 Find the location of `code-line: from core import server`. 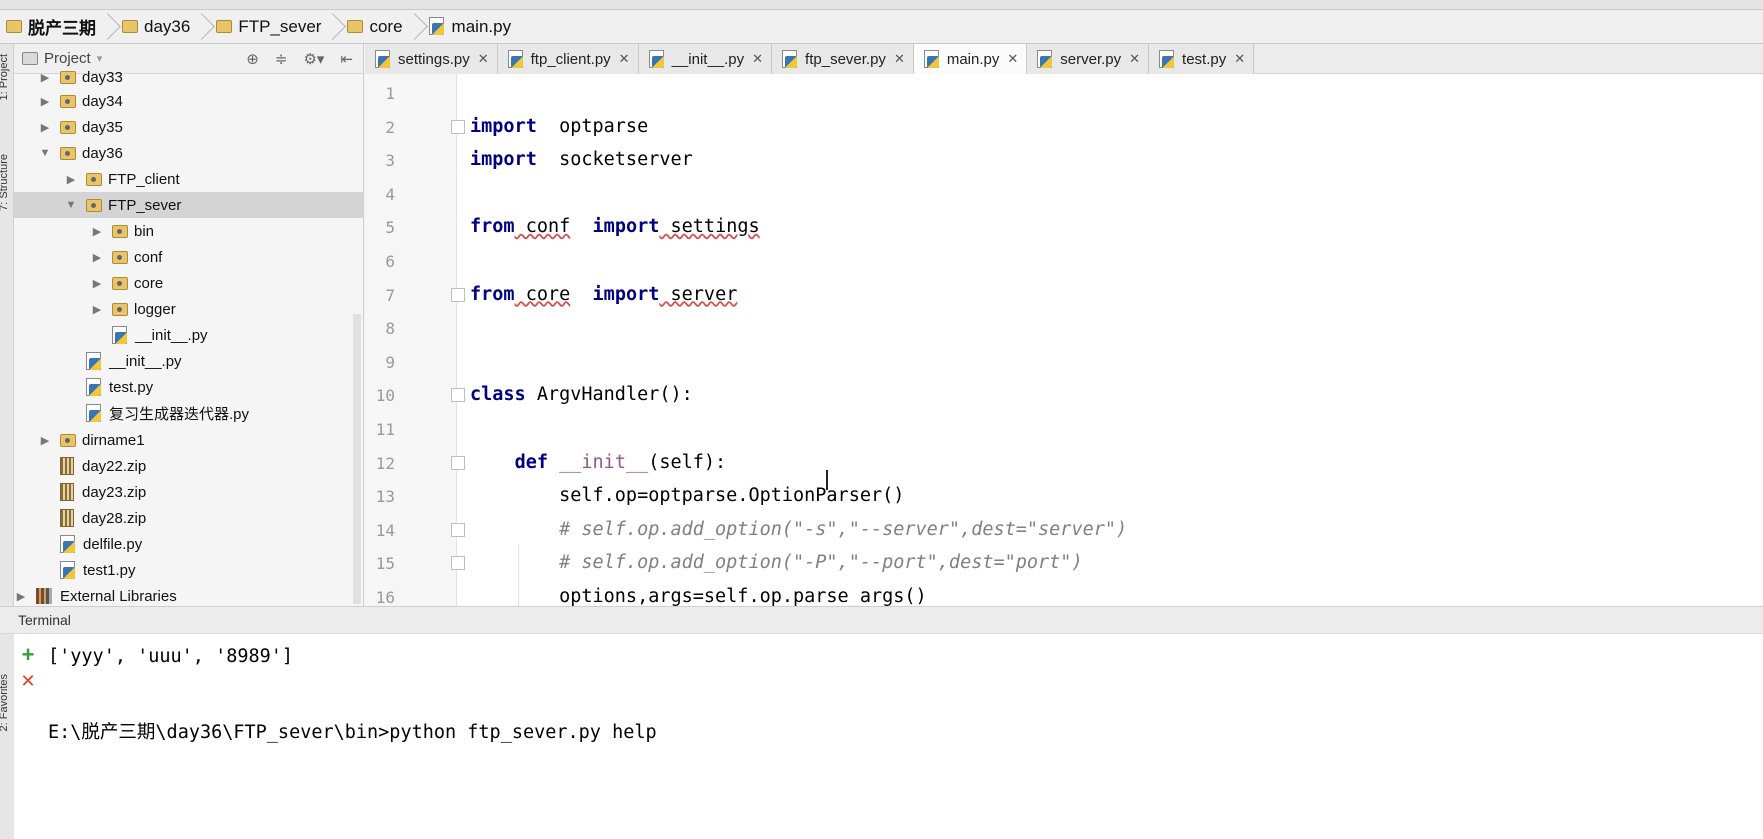

code-line: from core import server is located at coordinates (603, 294).